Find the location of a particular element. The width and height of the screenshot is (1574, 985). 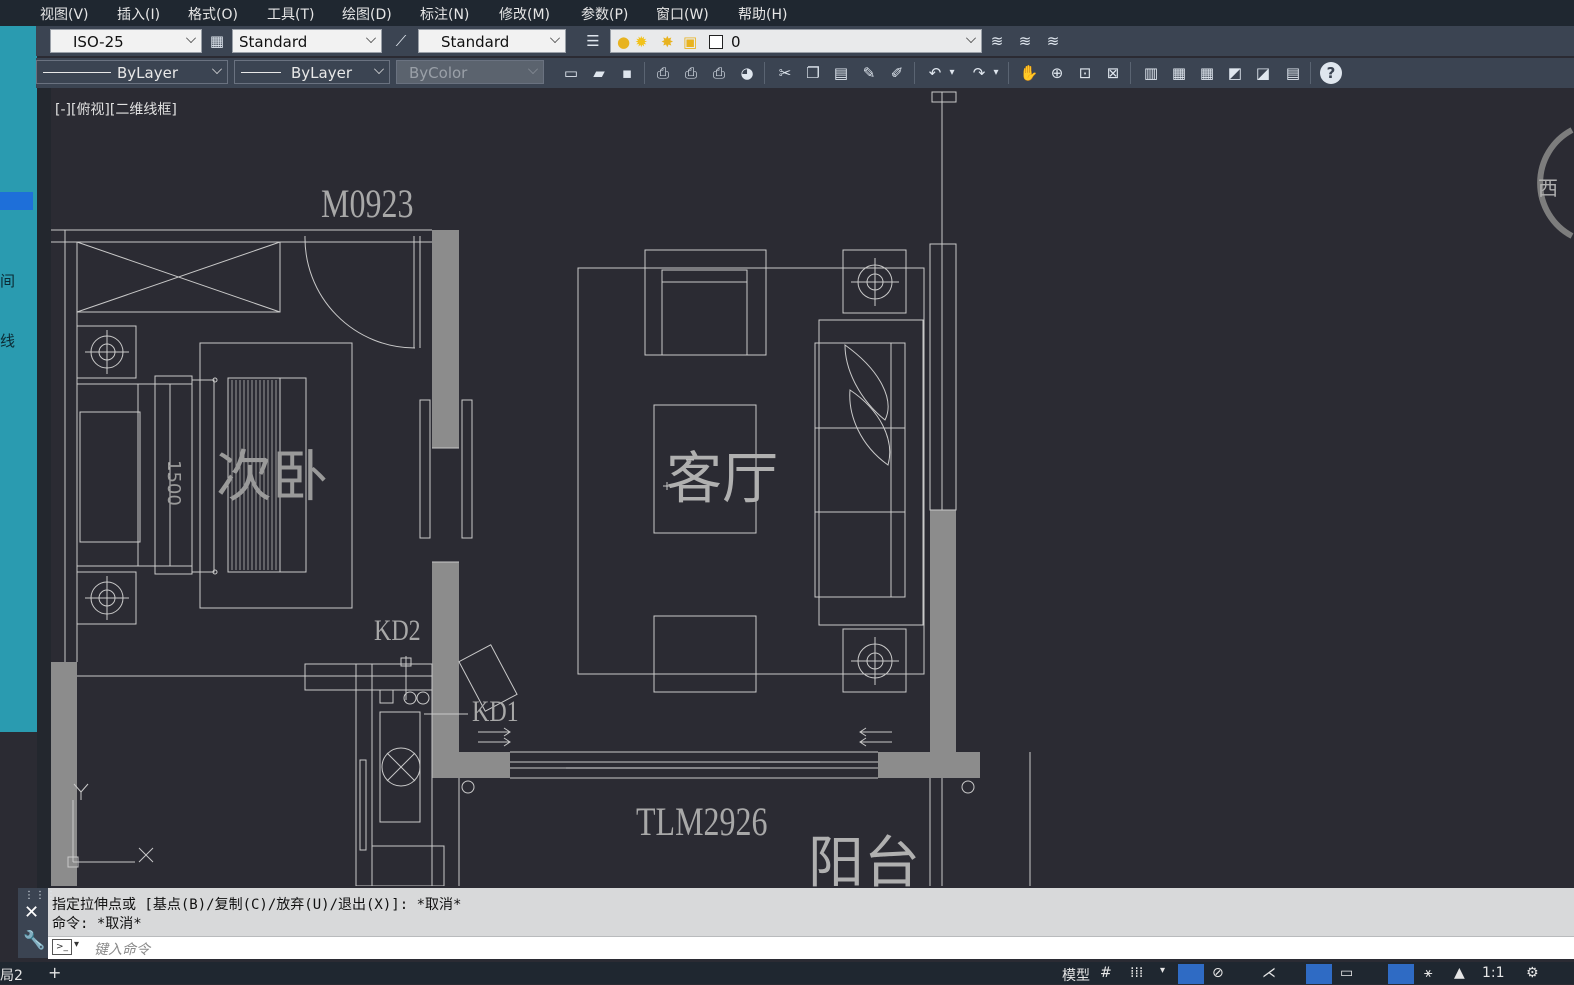

undo-dropdown-icon: ▾ is located at coordinates (952, 73).